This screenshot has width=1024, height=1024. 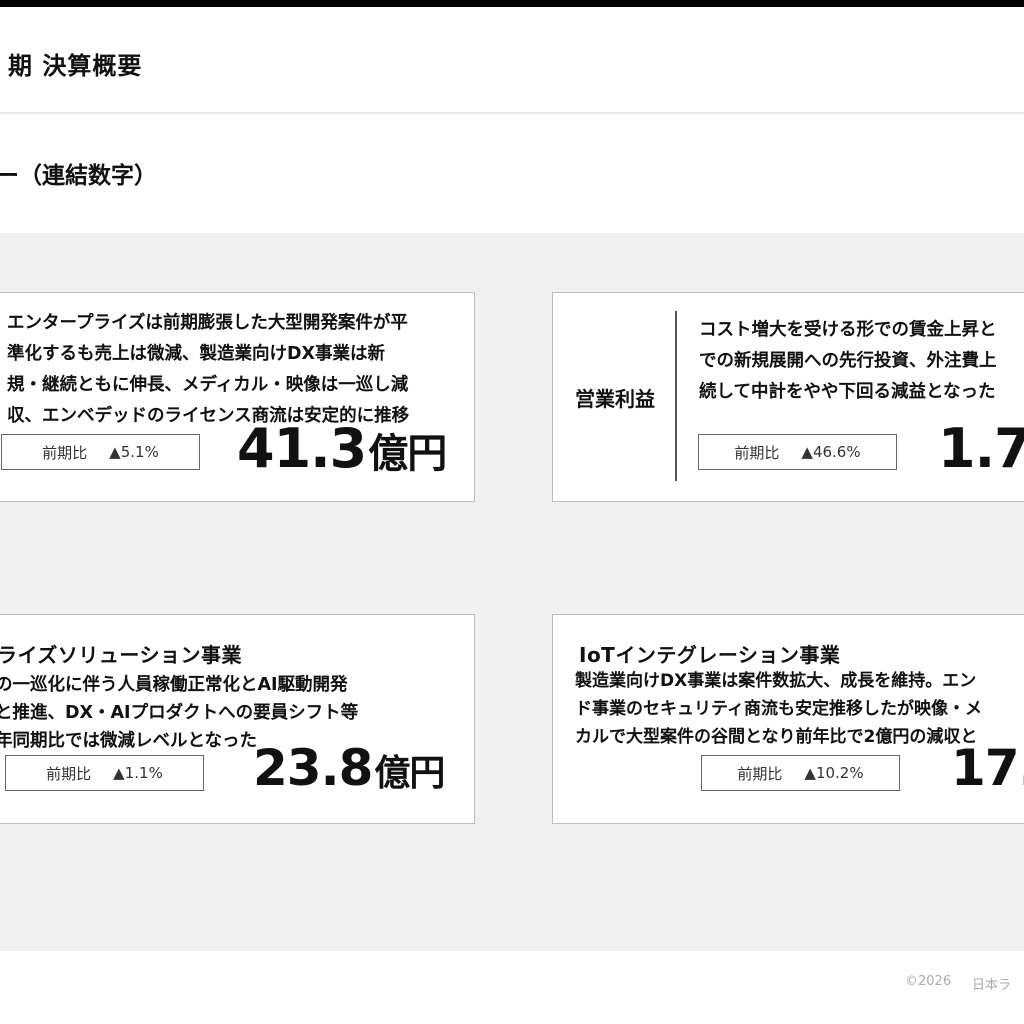 I want to click on yoy-value: ▲46.6%, so click(x=831, y=452).